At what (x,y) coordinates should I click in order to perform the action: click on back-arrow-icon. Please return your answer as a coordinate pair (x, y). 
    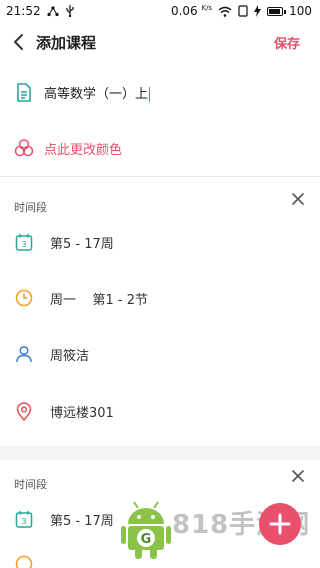
    Looking at the image, I should click on (18, 42).